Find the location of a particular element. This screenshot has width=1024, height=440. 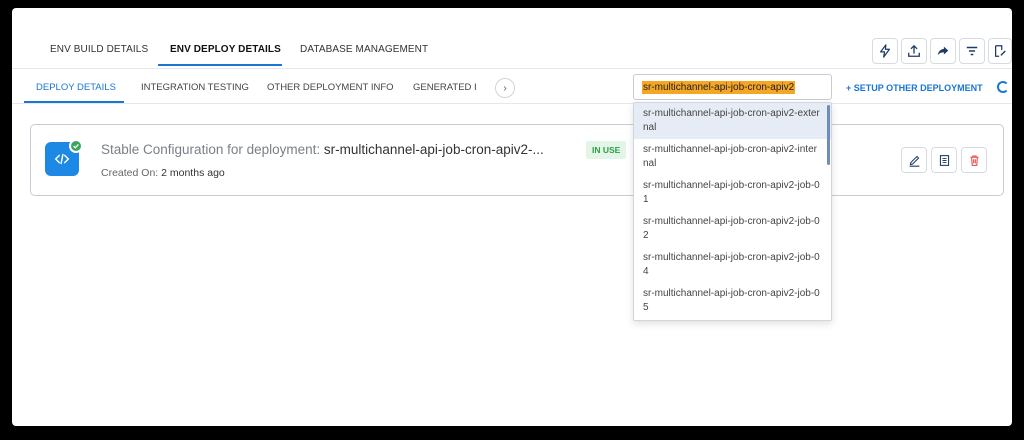

status-badge: IN USE is located at coordinates (606, 150).